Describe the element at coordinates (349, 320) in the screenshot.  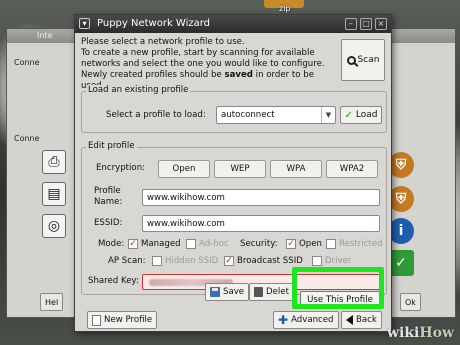
I see `back-arrow-icon` at that location.